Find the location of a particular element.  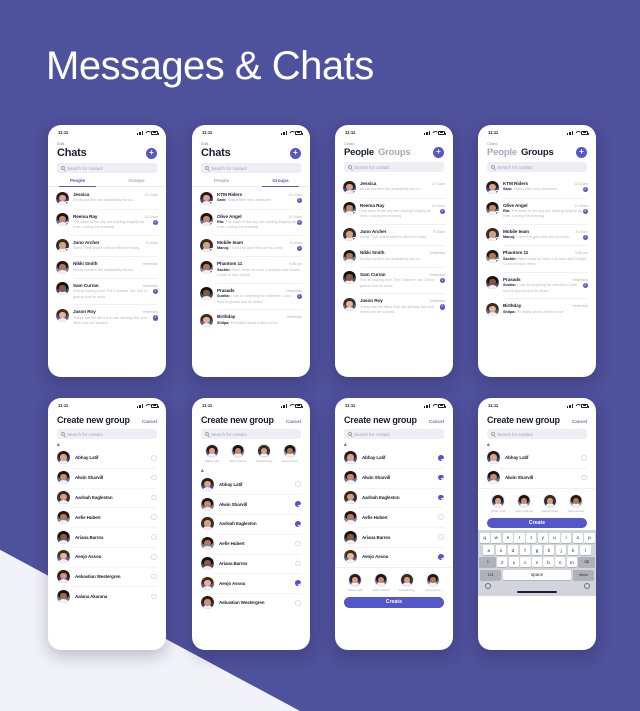

emoji-icon is located at coordinates (487, 585).